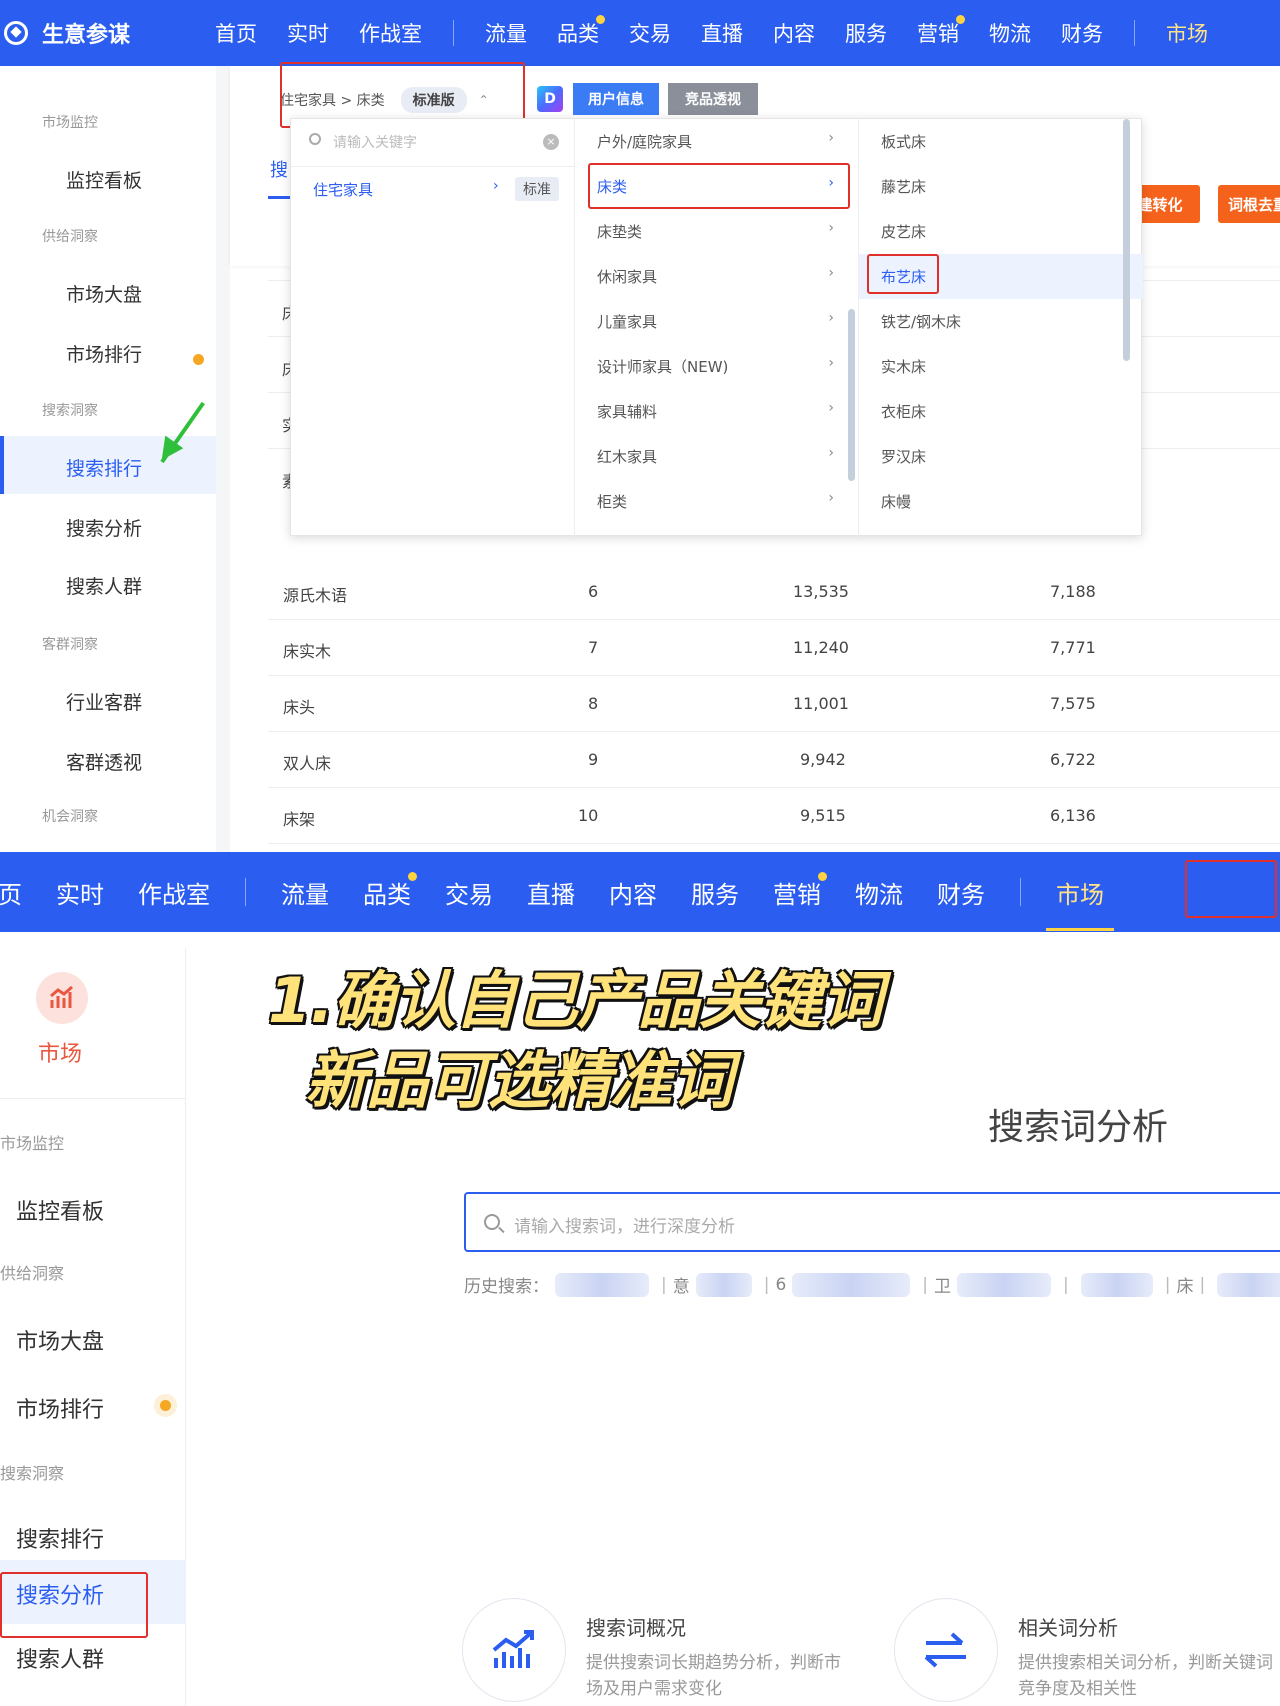 This screenshot has width=1280, height=1706. I want to click on sidebar-item-customer-insight: 客群透视, so click(104, 761).